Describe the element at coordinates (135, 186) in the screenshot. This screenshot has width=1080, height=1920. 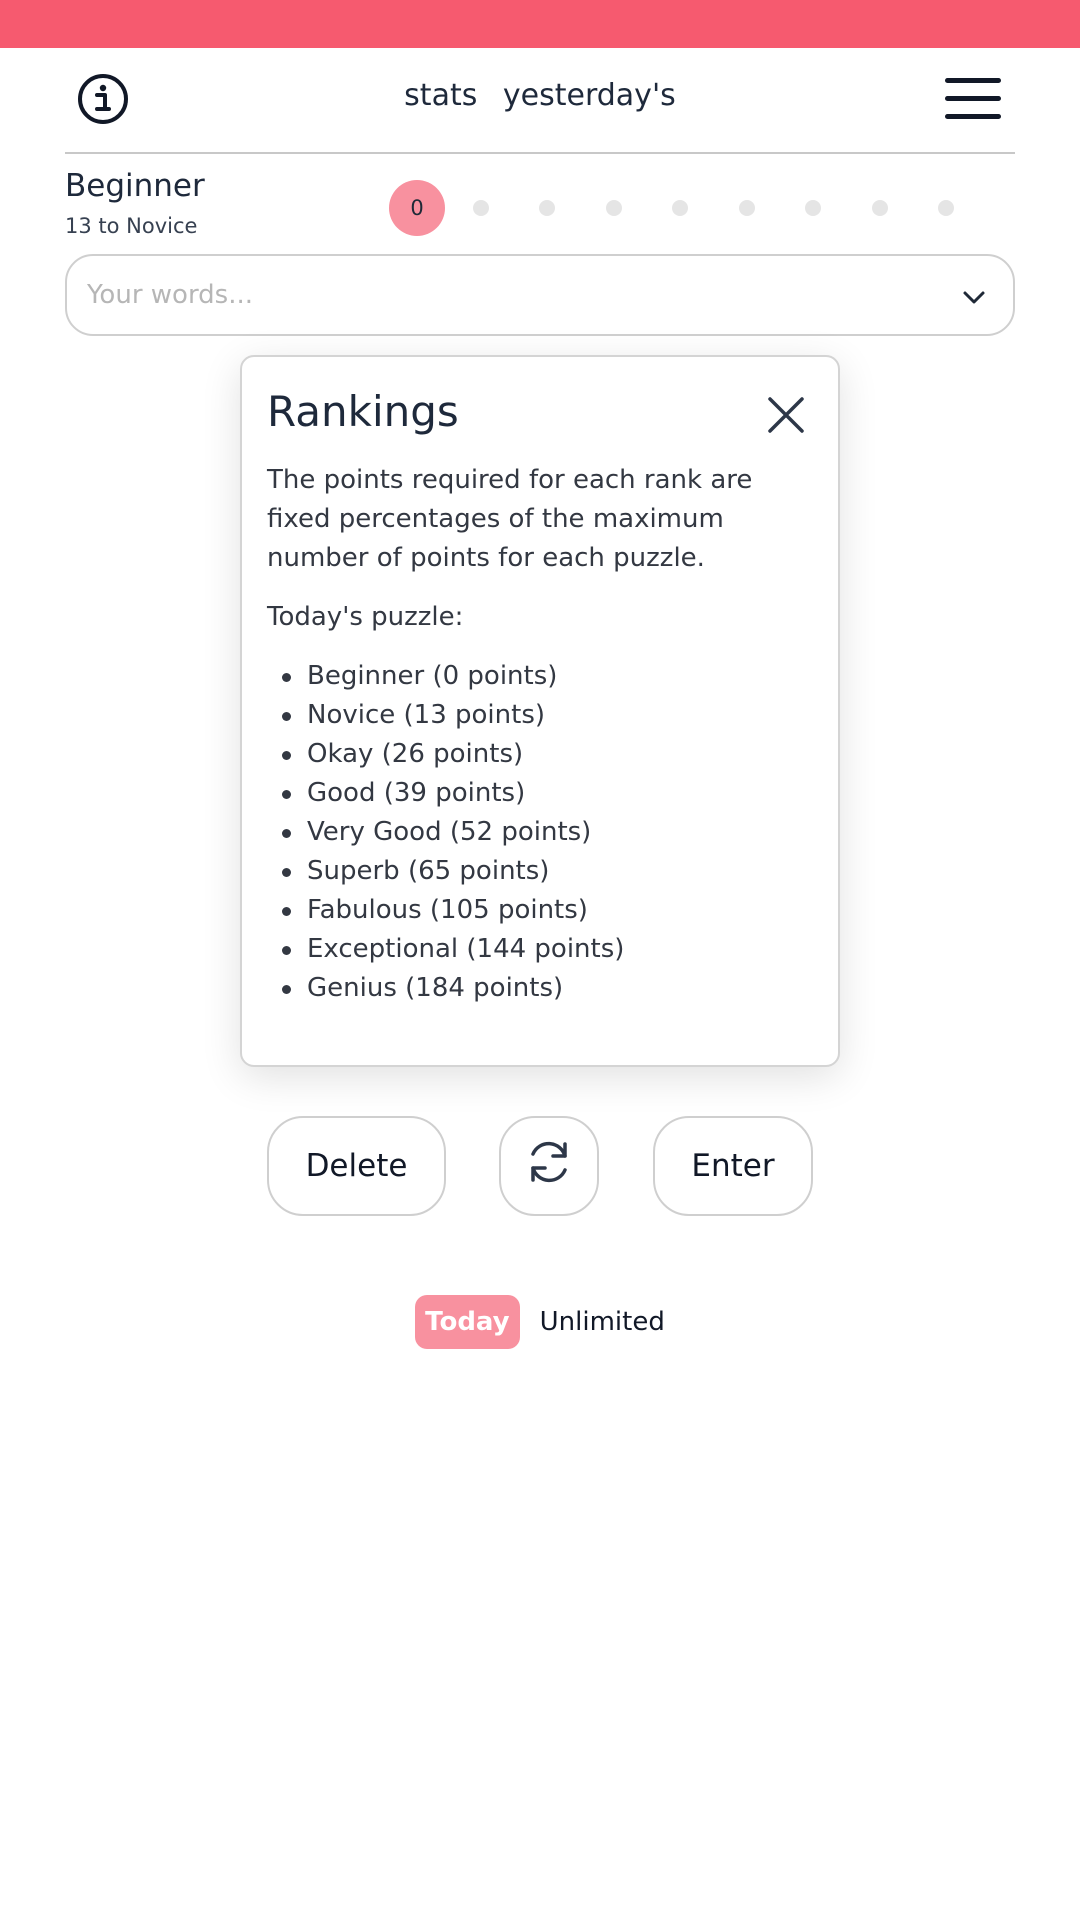
I see `current-rank: Beginner` at that location.